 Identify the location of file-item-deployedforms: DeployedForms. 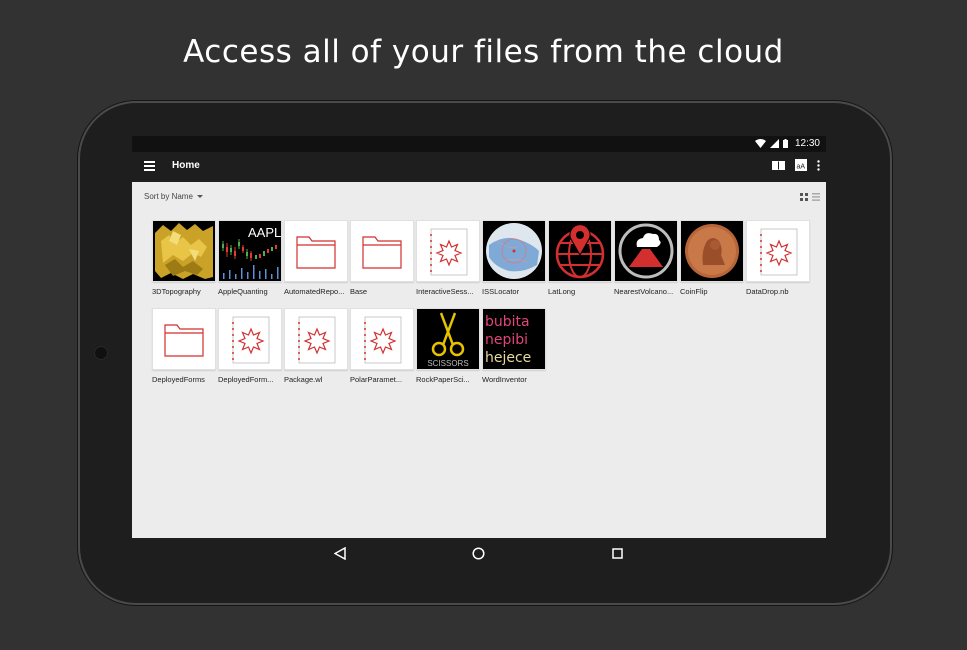
(184, 346).